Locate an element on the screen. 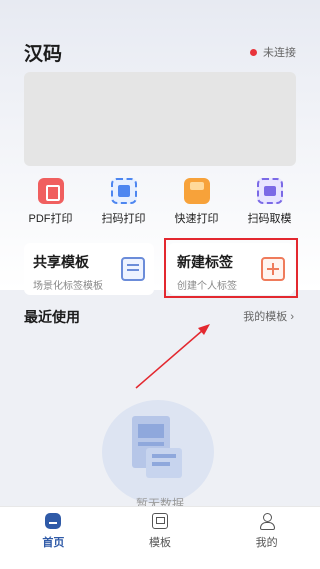  pdf-print-button: PDF打印 is located at coordinates (50, 202).